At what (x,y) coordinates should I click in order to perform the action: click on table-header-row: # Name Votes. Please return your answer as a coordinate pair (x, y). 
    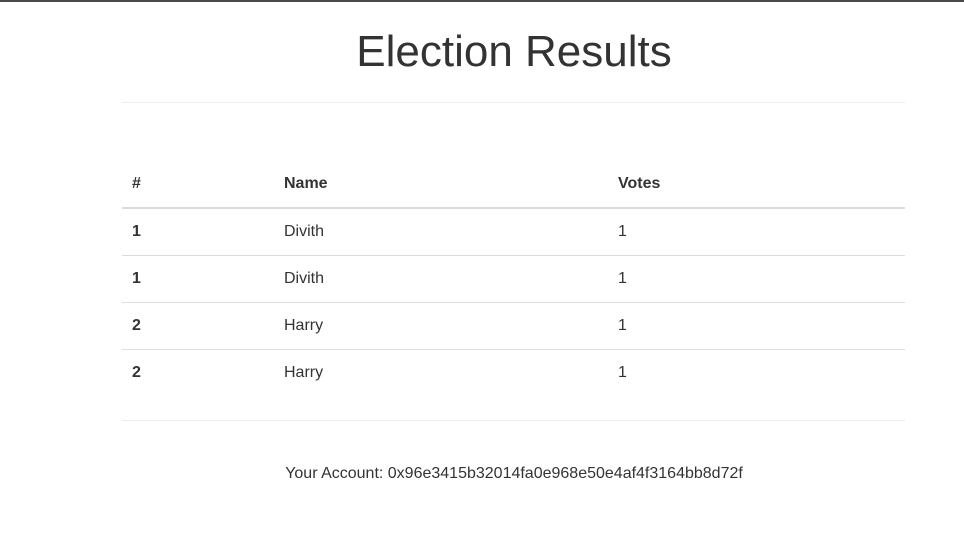
    Looking at the image, I should click on (513, 184).